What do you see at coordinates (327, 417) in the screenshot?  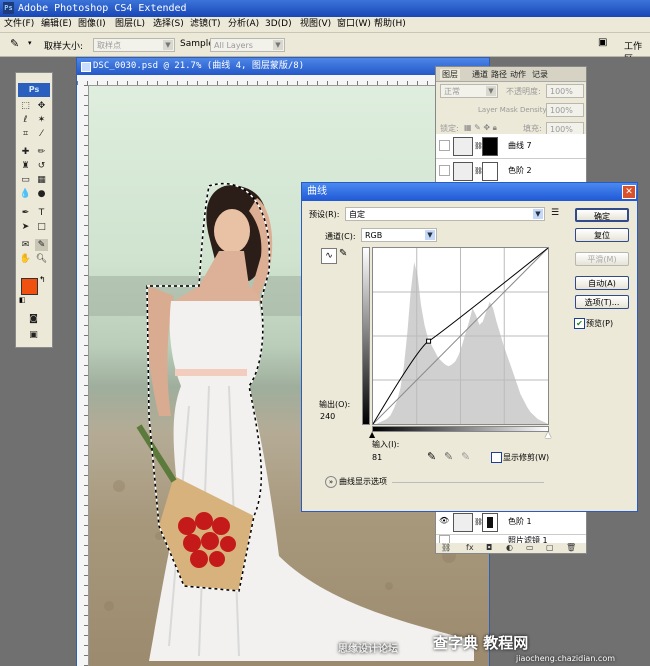 I see `output-value: 240` at bounding box center [327, 417].